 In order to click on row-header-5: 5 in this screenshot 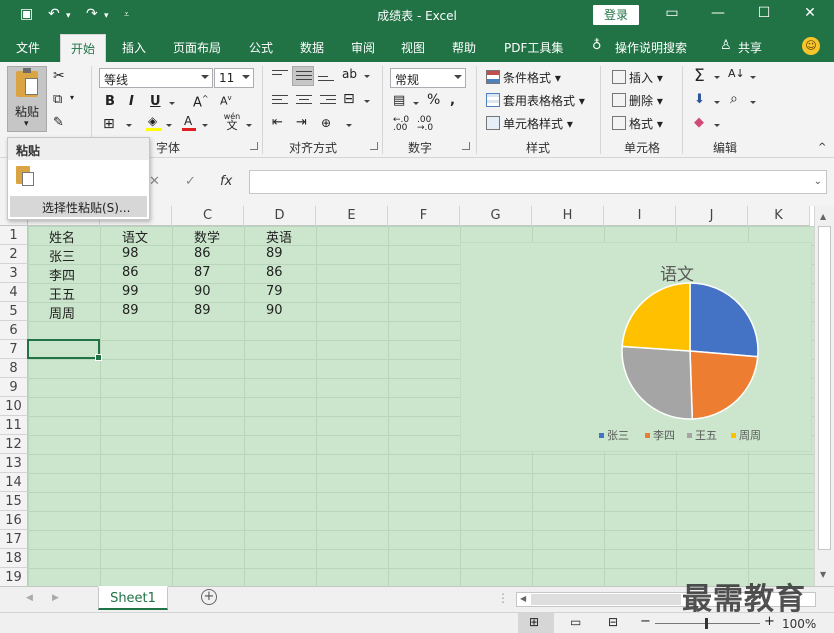, I will do `click(14, 311)`.